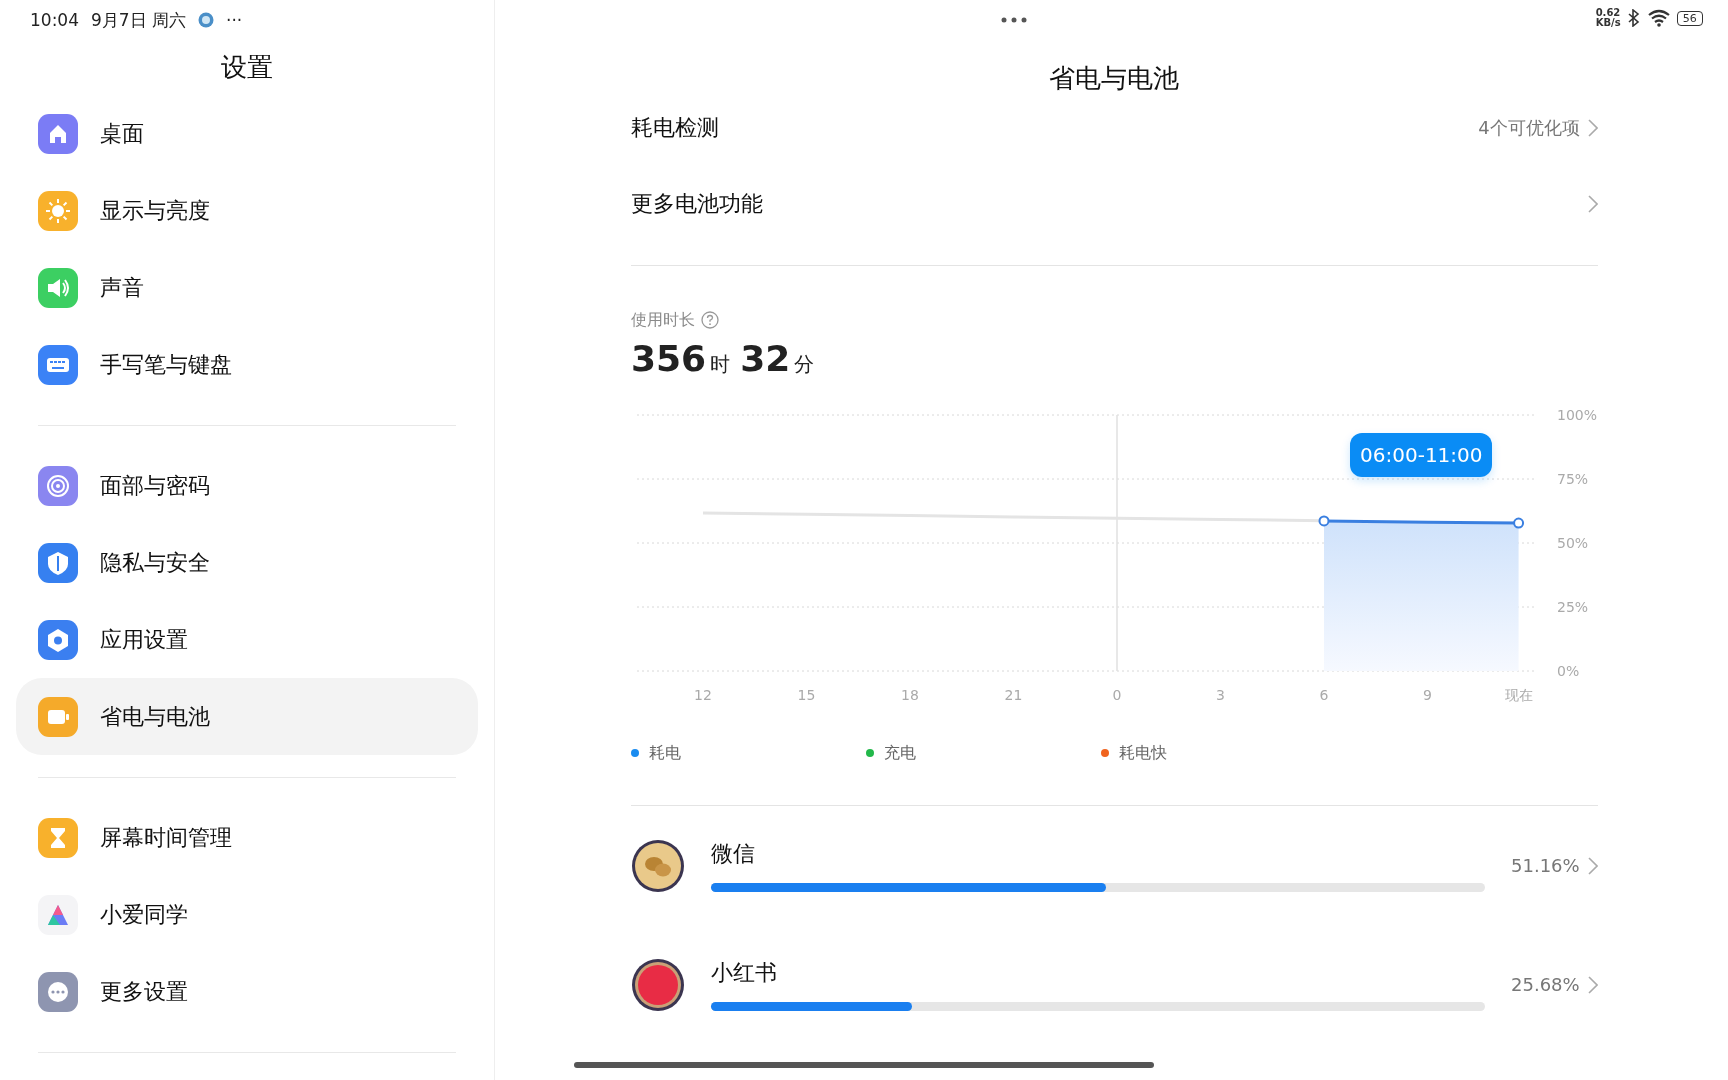 The image size is (1728, 1080). I want to click on axis-label: 75%, so click(1573, 479).